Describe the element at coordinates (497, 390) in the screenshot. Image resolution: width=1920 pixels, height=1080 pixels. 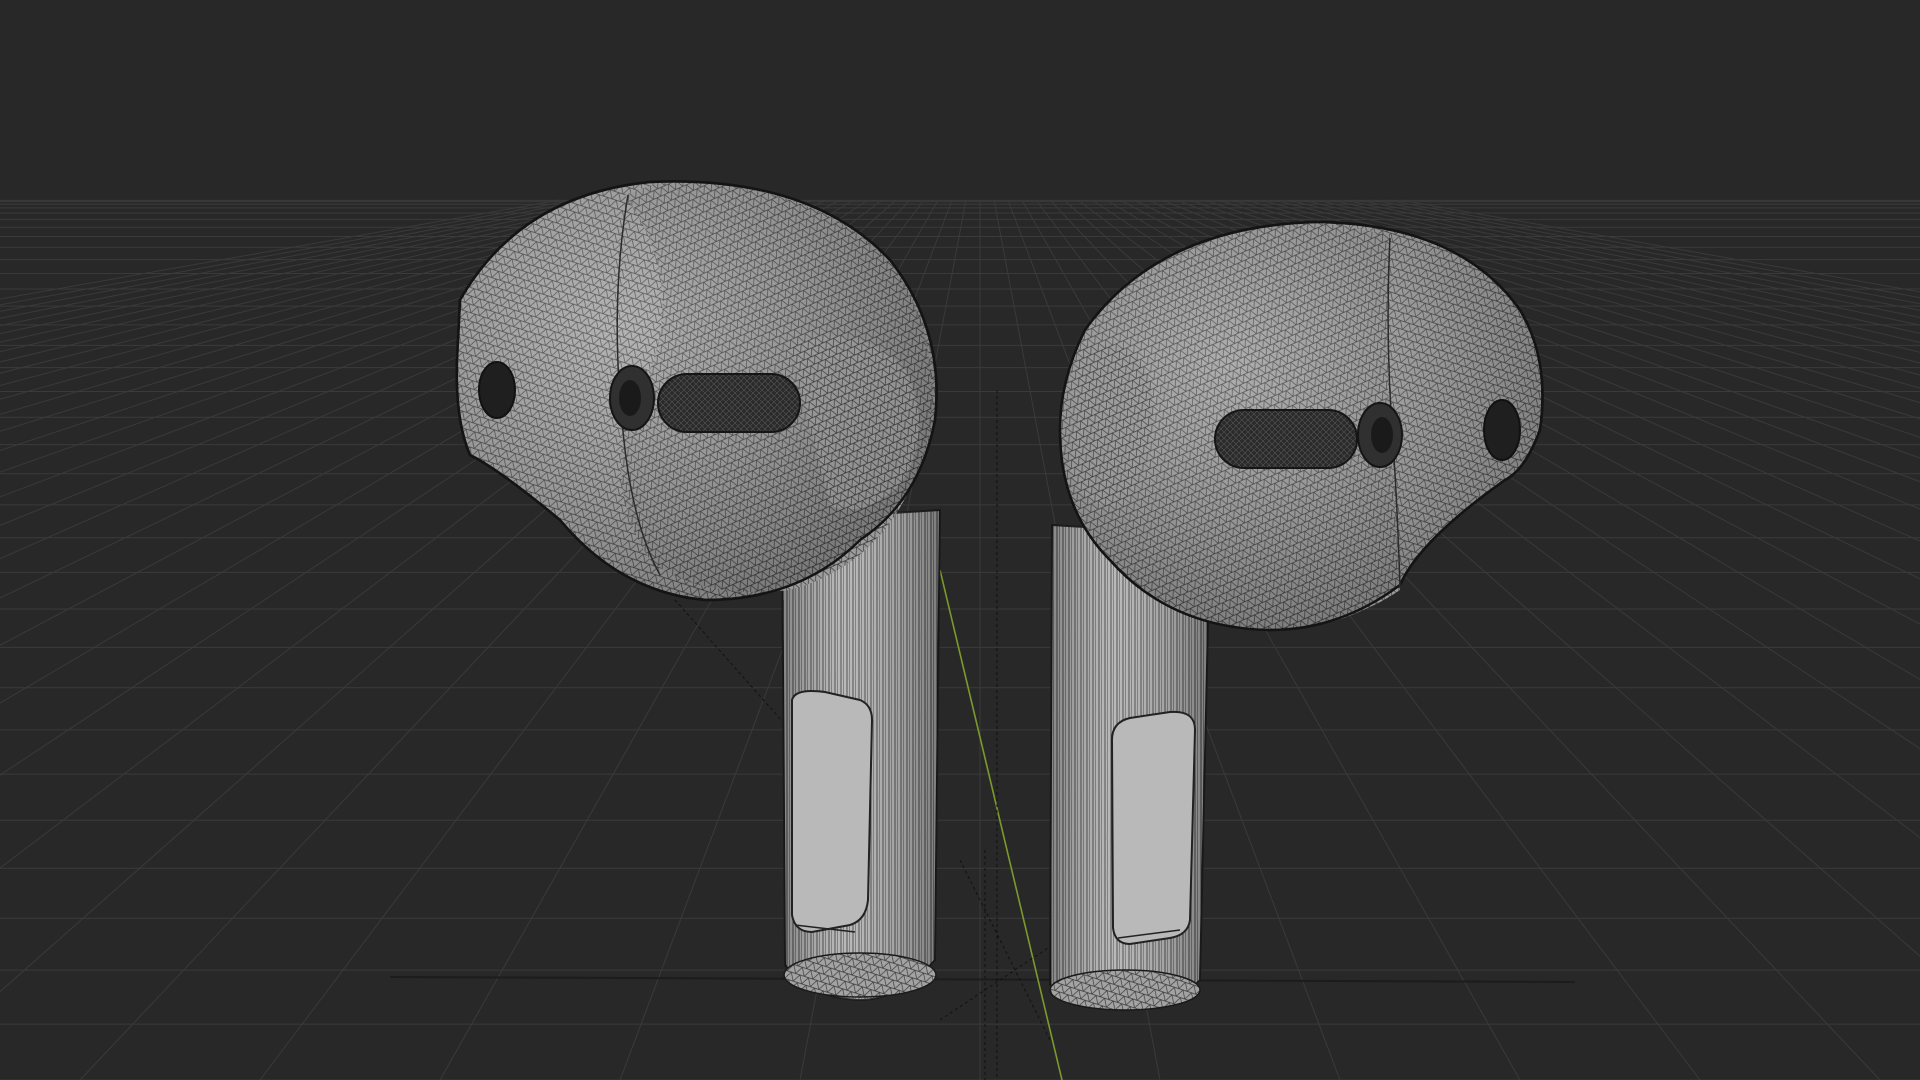
I see `earbud-left-sensor-hole` at that location.